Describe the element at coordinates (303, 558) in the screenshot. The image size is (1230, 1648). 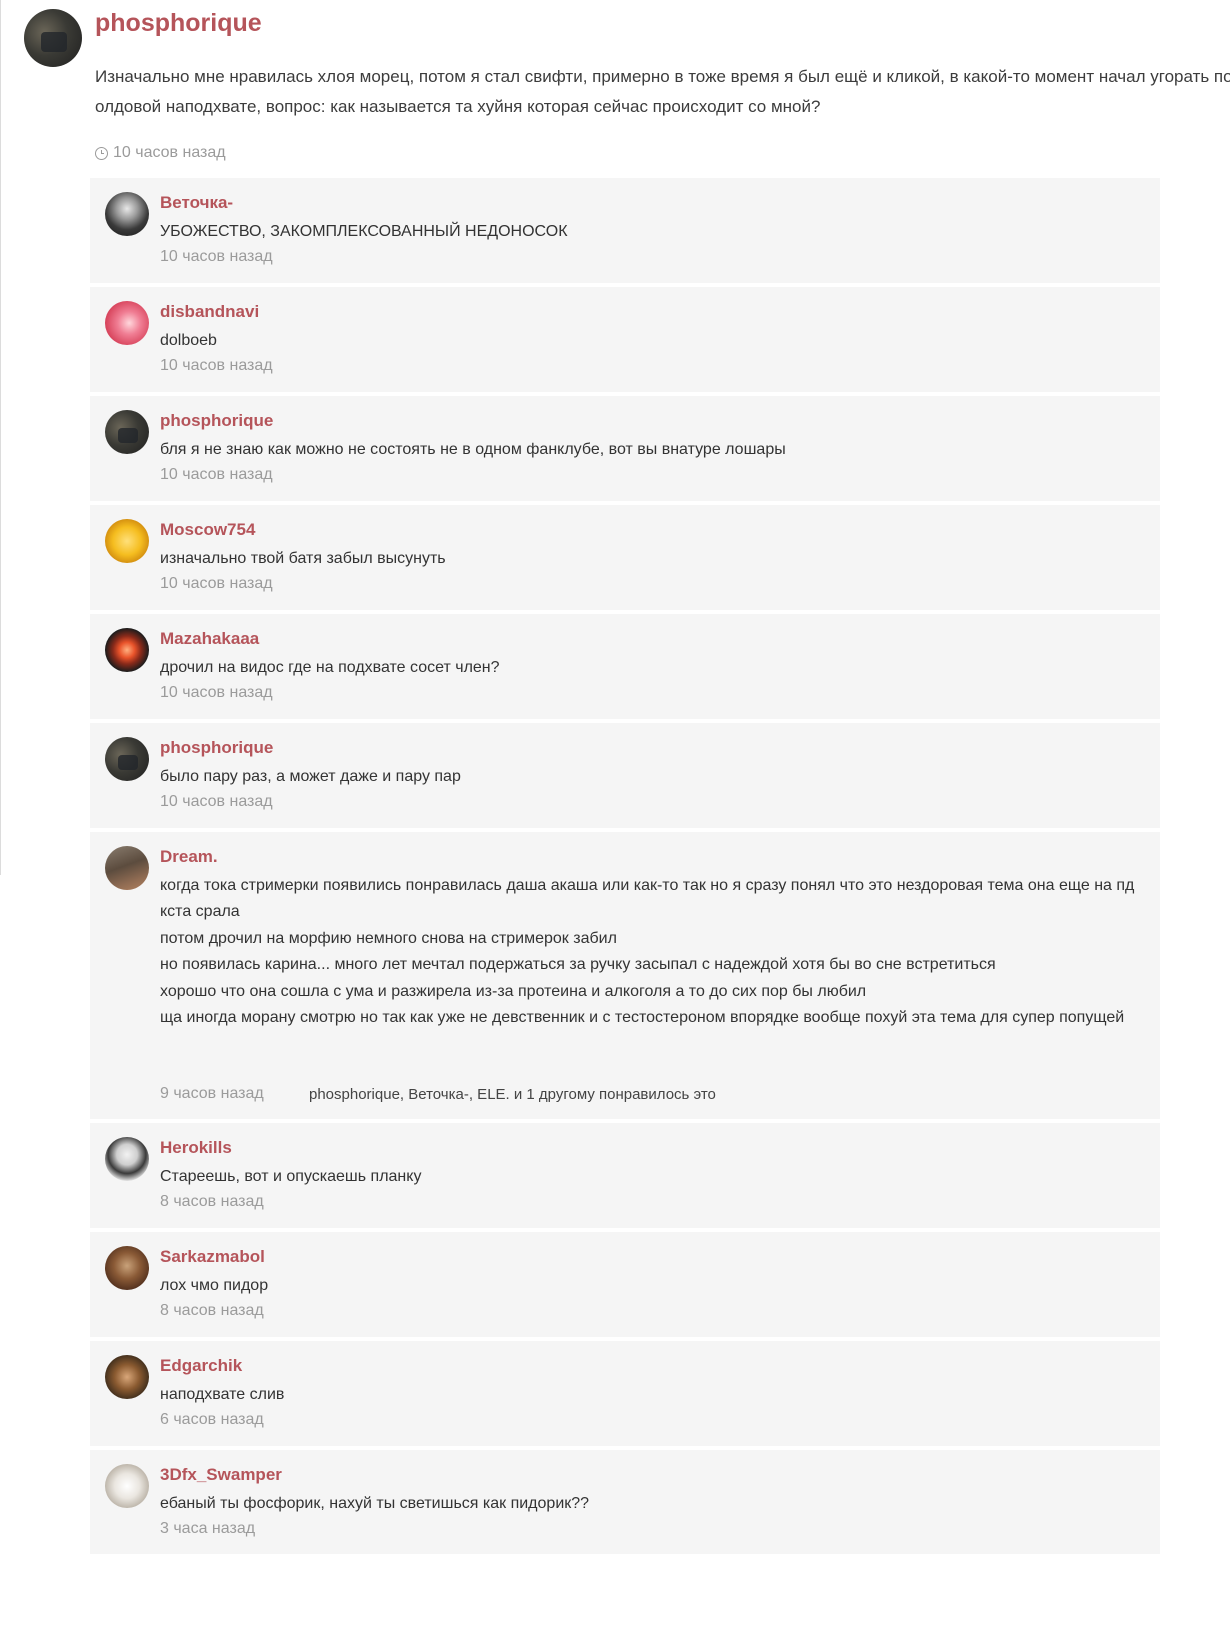
I see `comment-text: изначально твой батя забыл высунуть` at that location.